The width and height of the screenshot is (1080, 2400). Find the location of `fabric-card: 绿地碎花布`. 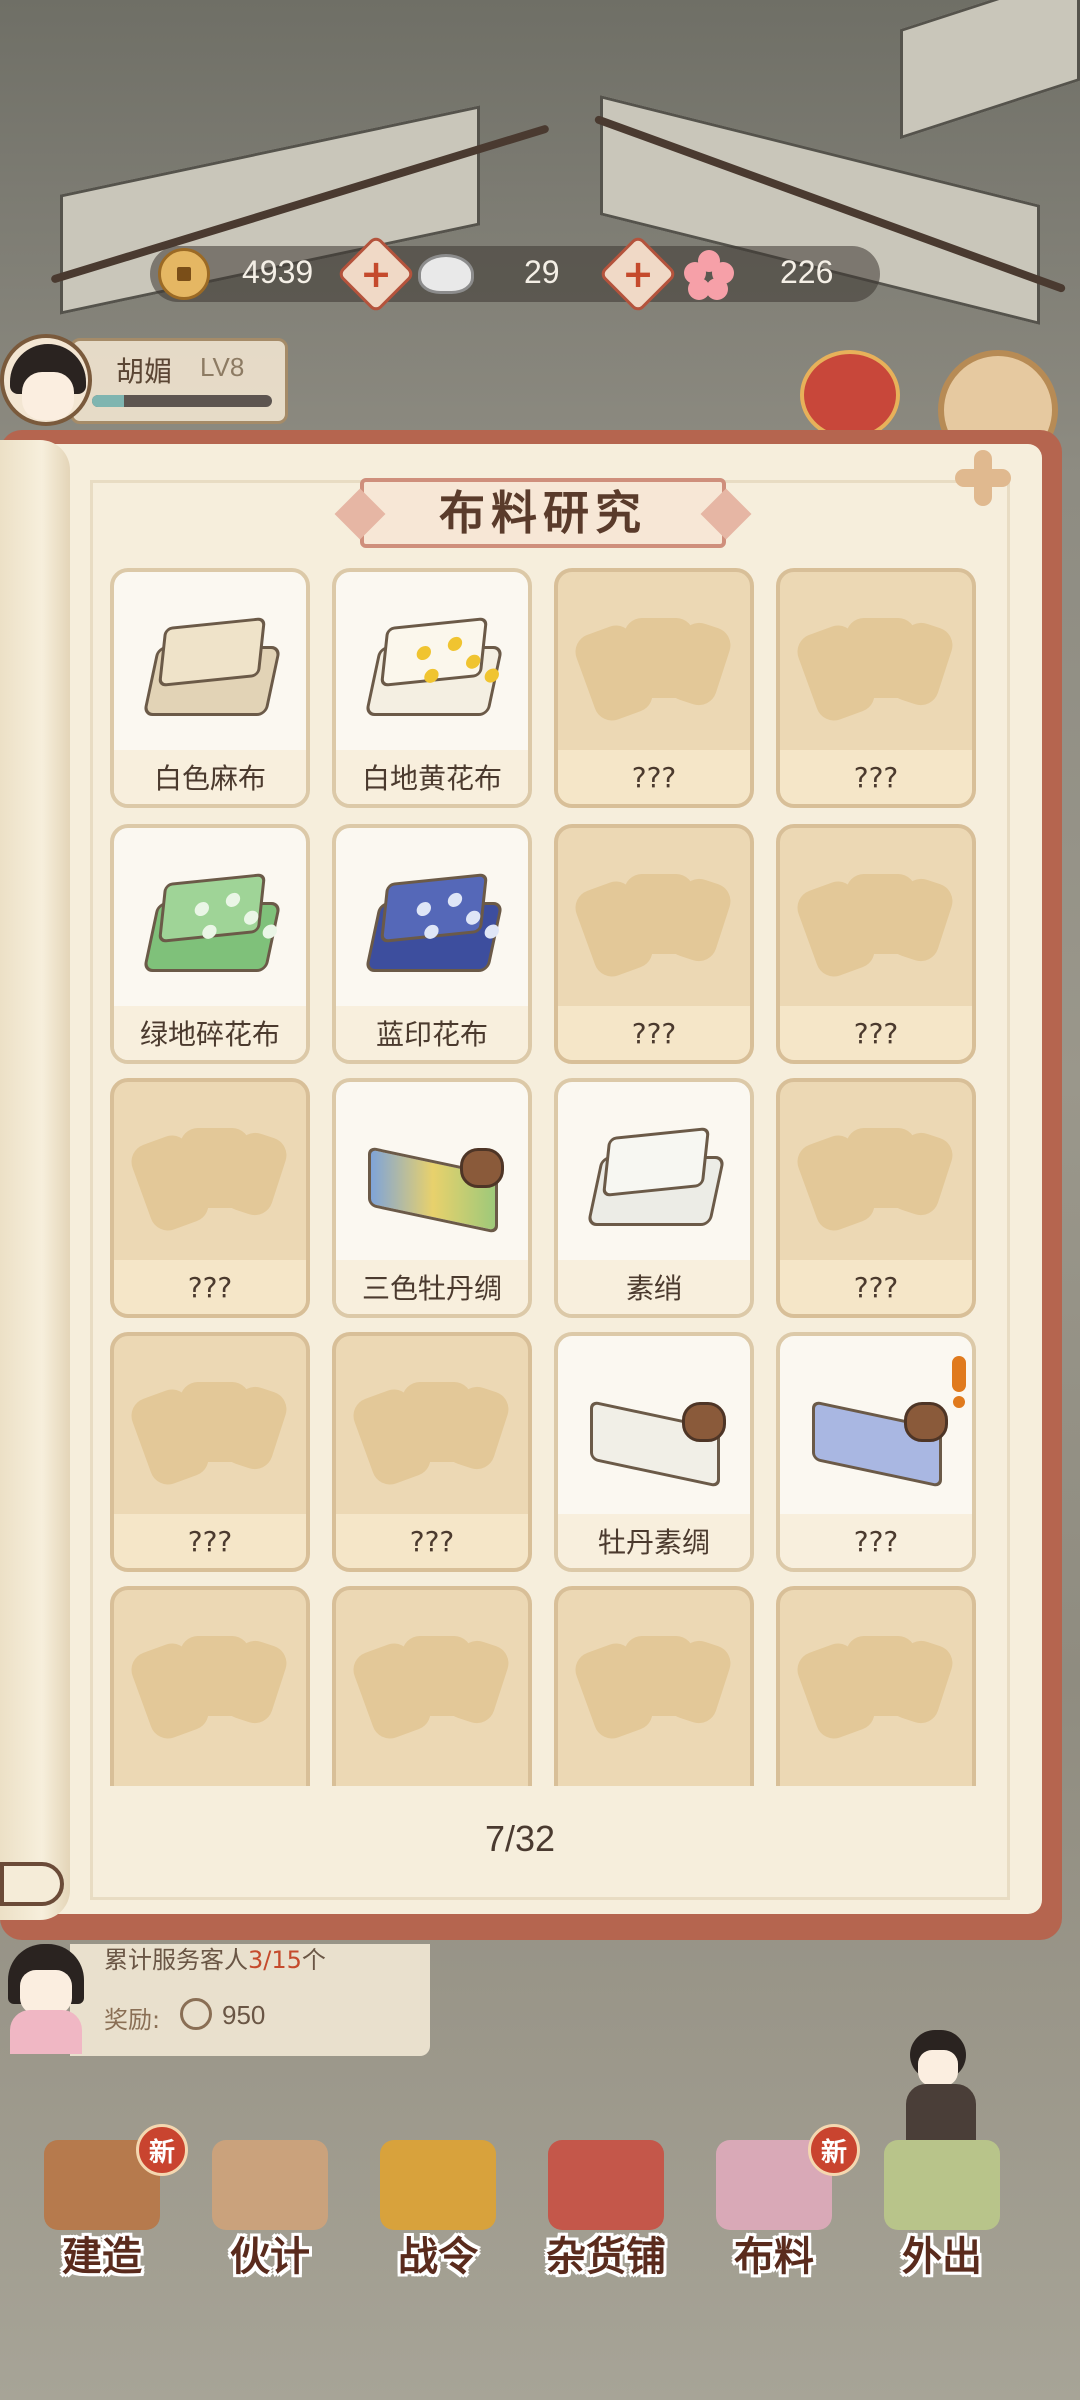

fabric-card: 绿地碎花布 is located at coordinates (210, 944).